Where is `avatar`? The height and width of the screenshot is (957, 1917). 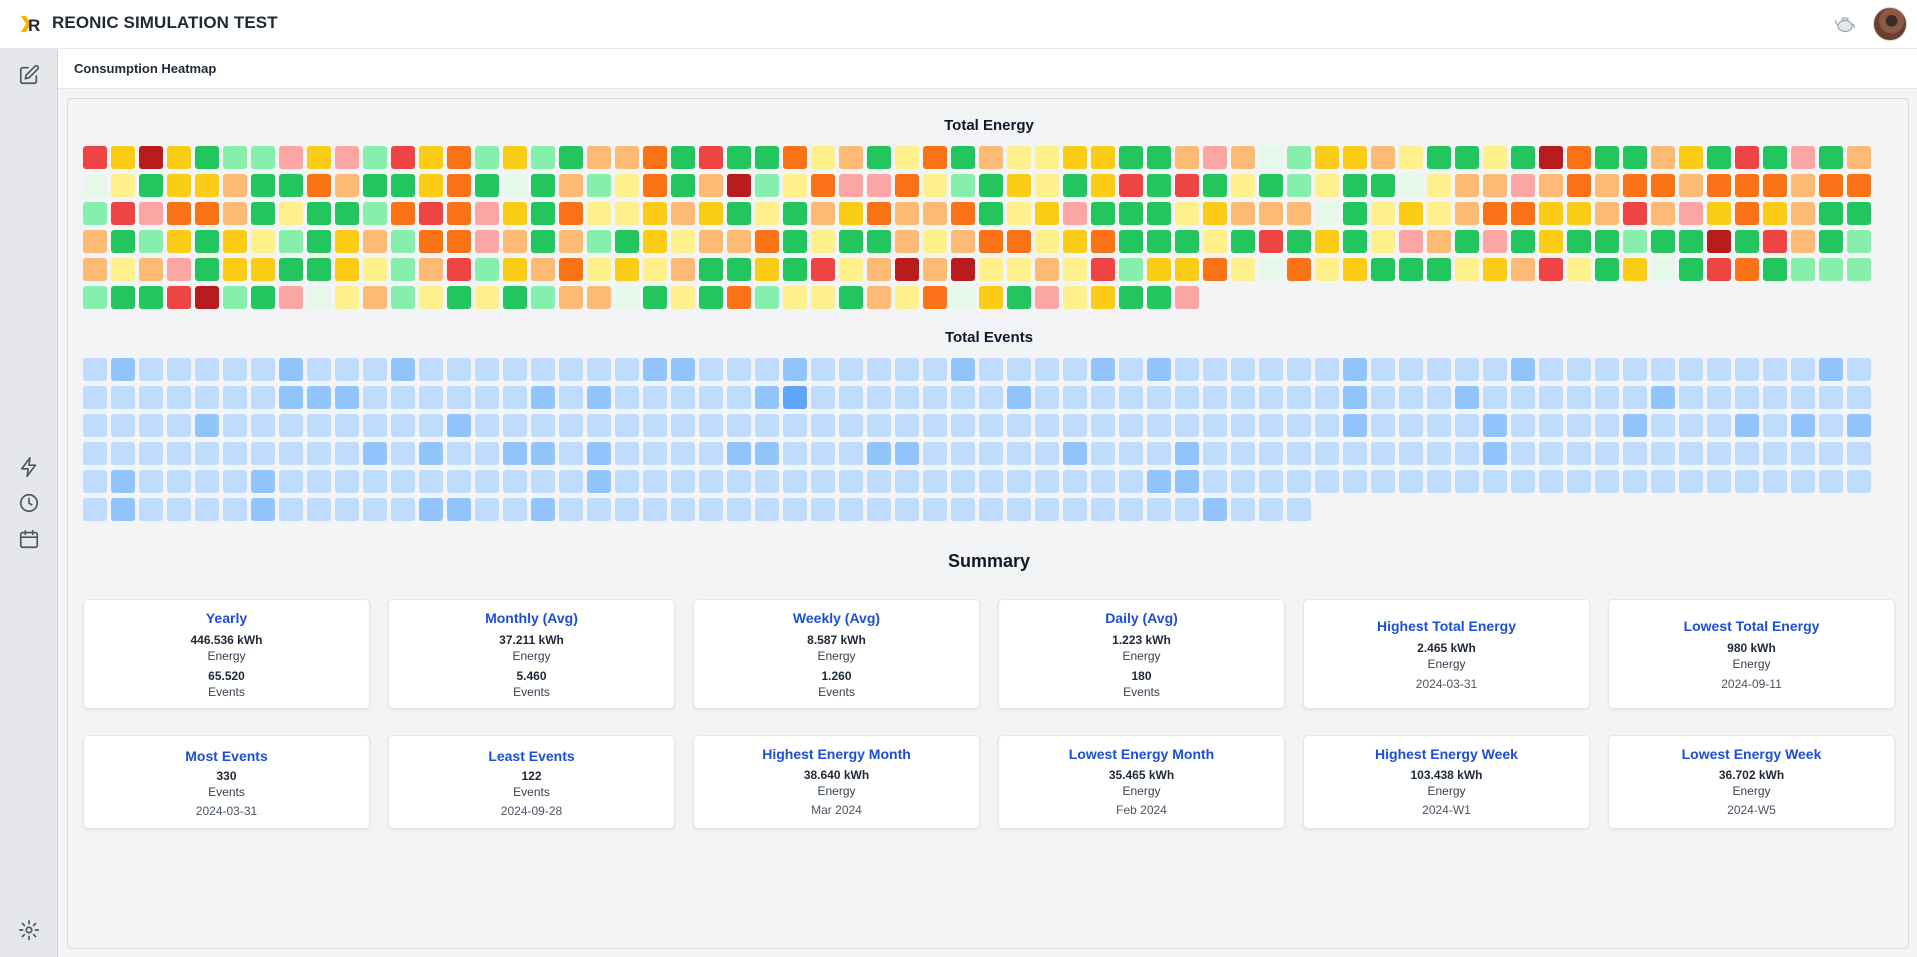 avatar is located at coordinates (1890, 24).